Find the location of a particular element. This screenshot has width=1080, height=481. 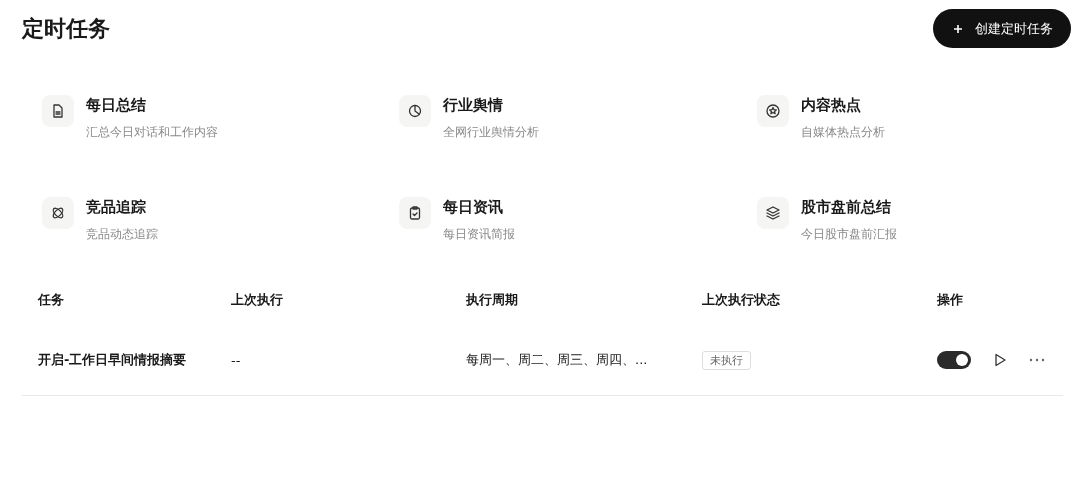

template-description: 全网行业舆情分析 is located at coordinates (491, 132).